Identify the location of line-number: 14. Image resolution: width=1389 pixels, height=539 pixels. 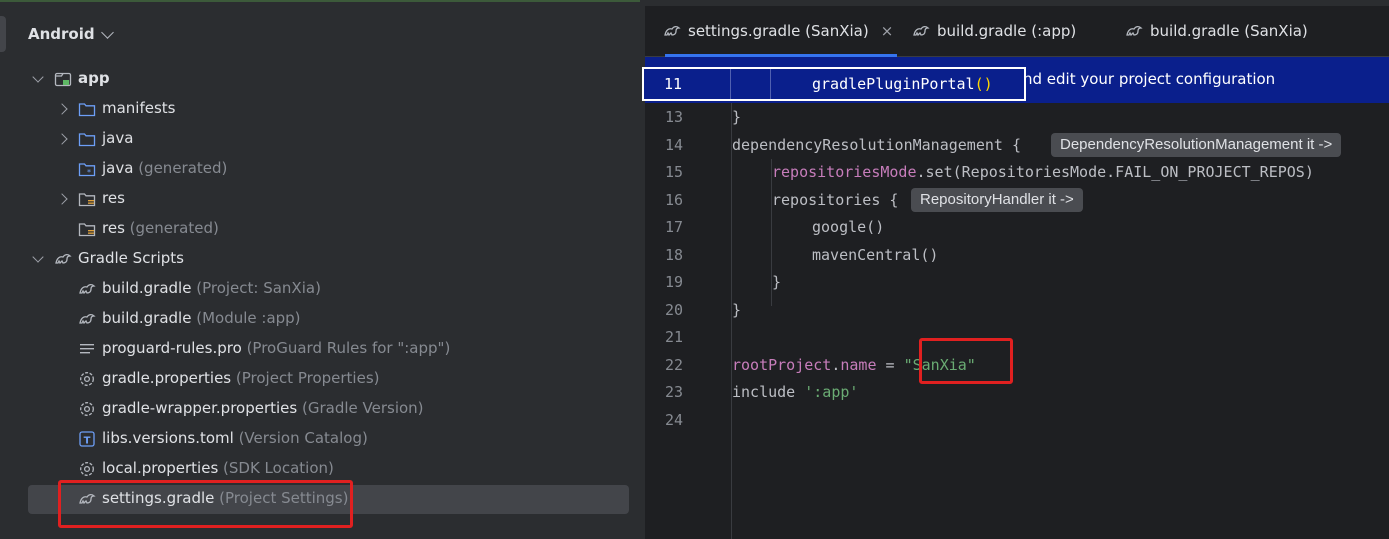
(674, 144).